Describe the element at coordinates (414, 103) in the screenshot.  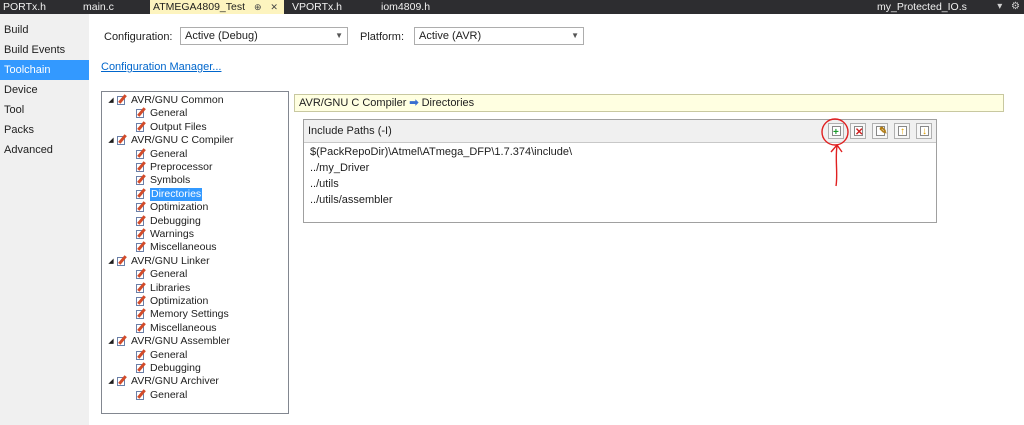
I see `arrow-right-icon: ➡` at that location.